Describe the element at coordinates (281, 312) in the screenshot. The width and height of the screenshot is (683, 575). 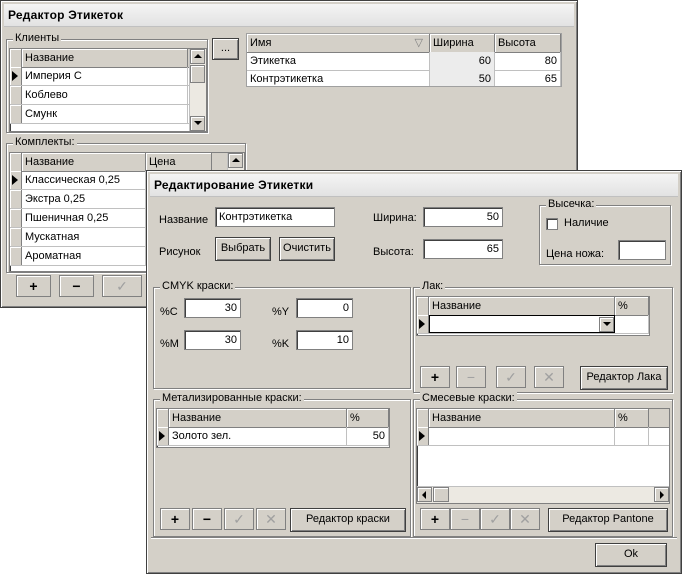
I see `y-label: %Y` at that location.